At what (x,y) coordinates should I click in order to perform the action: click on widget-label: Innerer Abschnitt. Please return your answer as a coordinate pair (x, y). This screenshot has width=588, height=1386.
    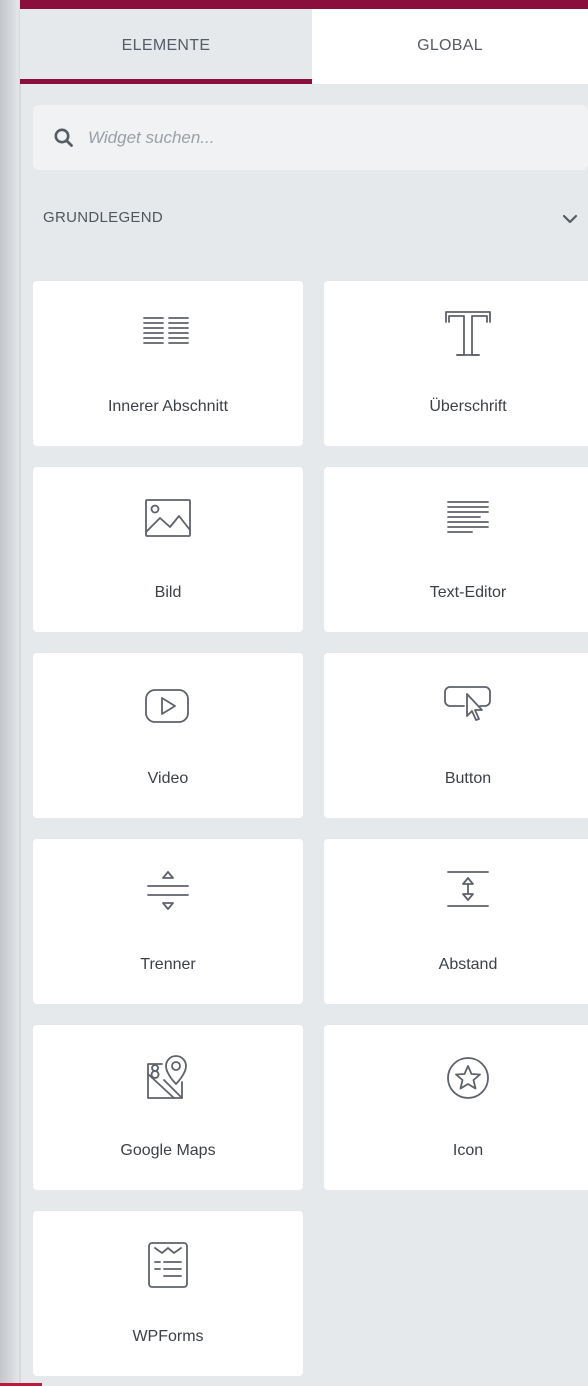
    Looking at the image, I should click on (168, 406).